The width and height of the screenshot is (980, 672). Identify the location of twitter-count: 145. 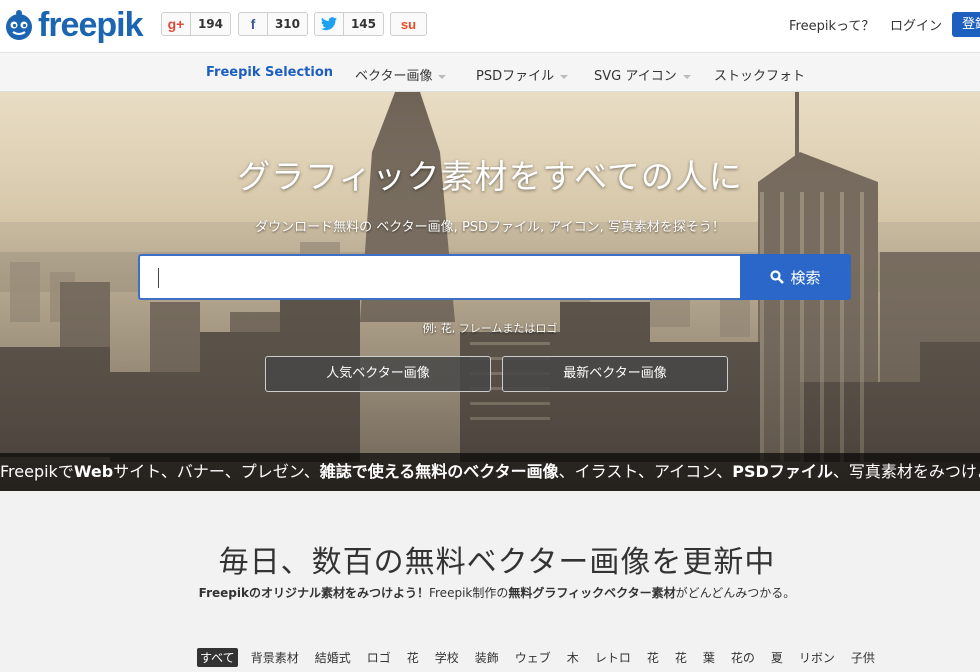
(363, 24).